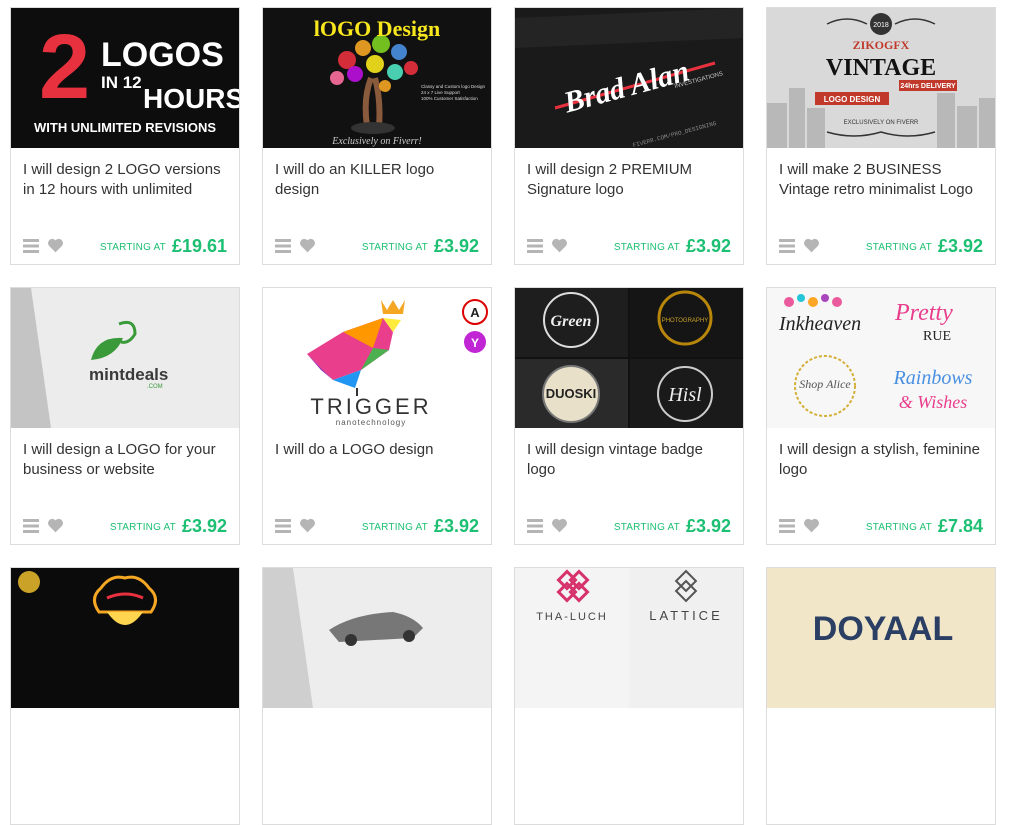 Image resolution: width=1011 pixels, height=825 pixels. What do you see at coordinates (371, 422) in the screenshot?
I see `thumb-text: nanotechnology` at bounding box center [371, 422].